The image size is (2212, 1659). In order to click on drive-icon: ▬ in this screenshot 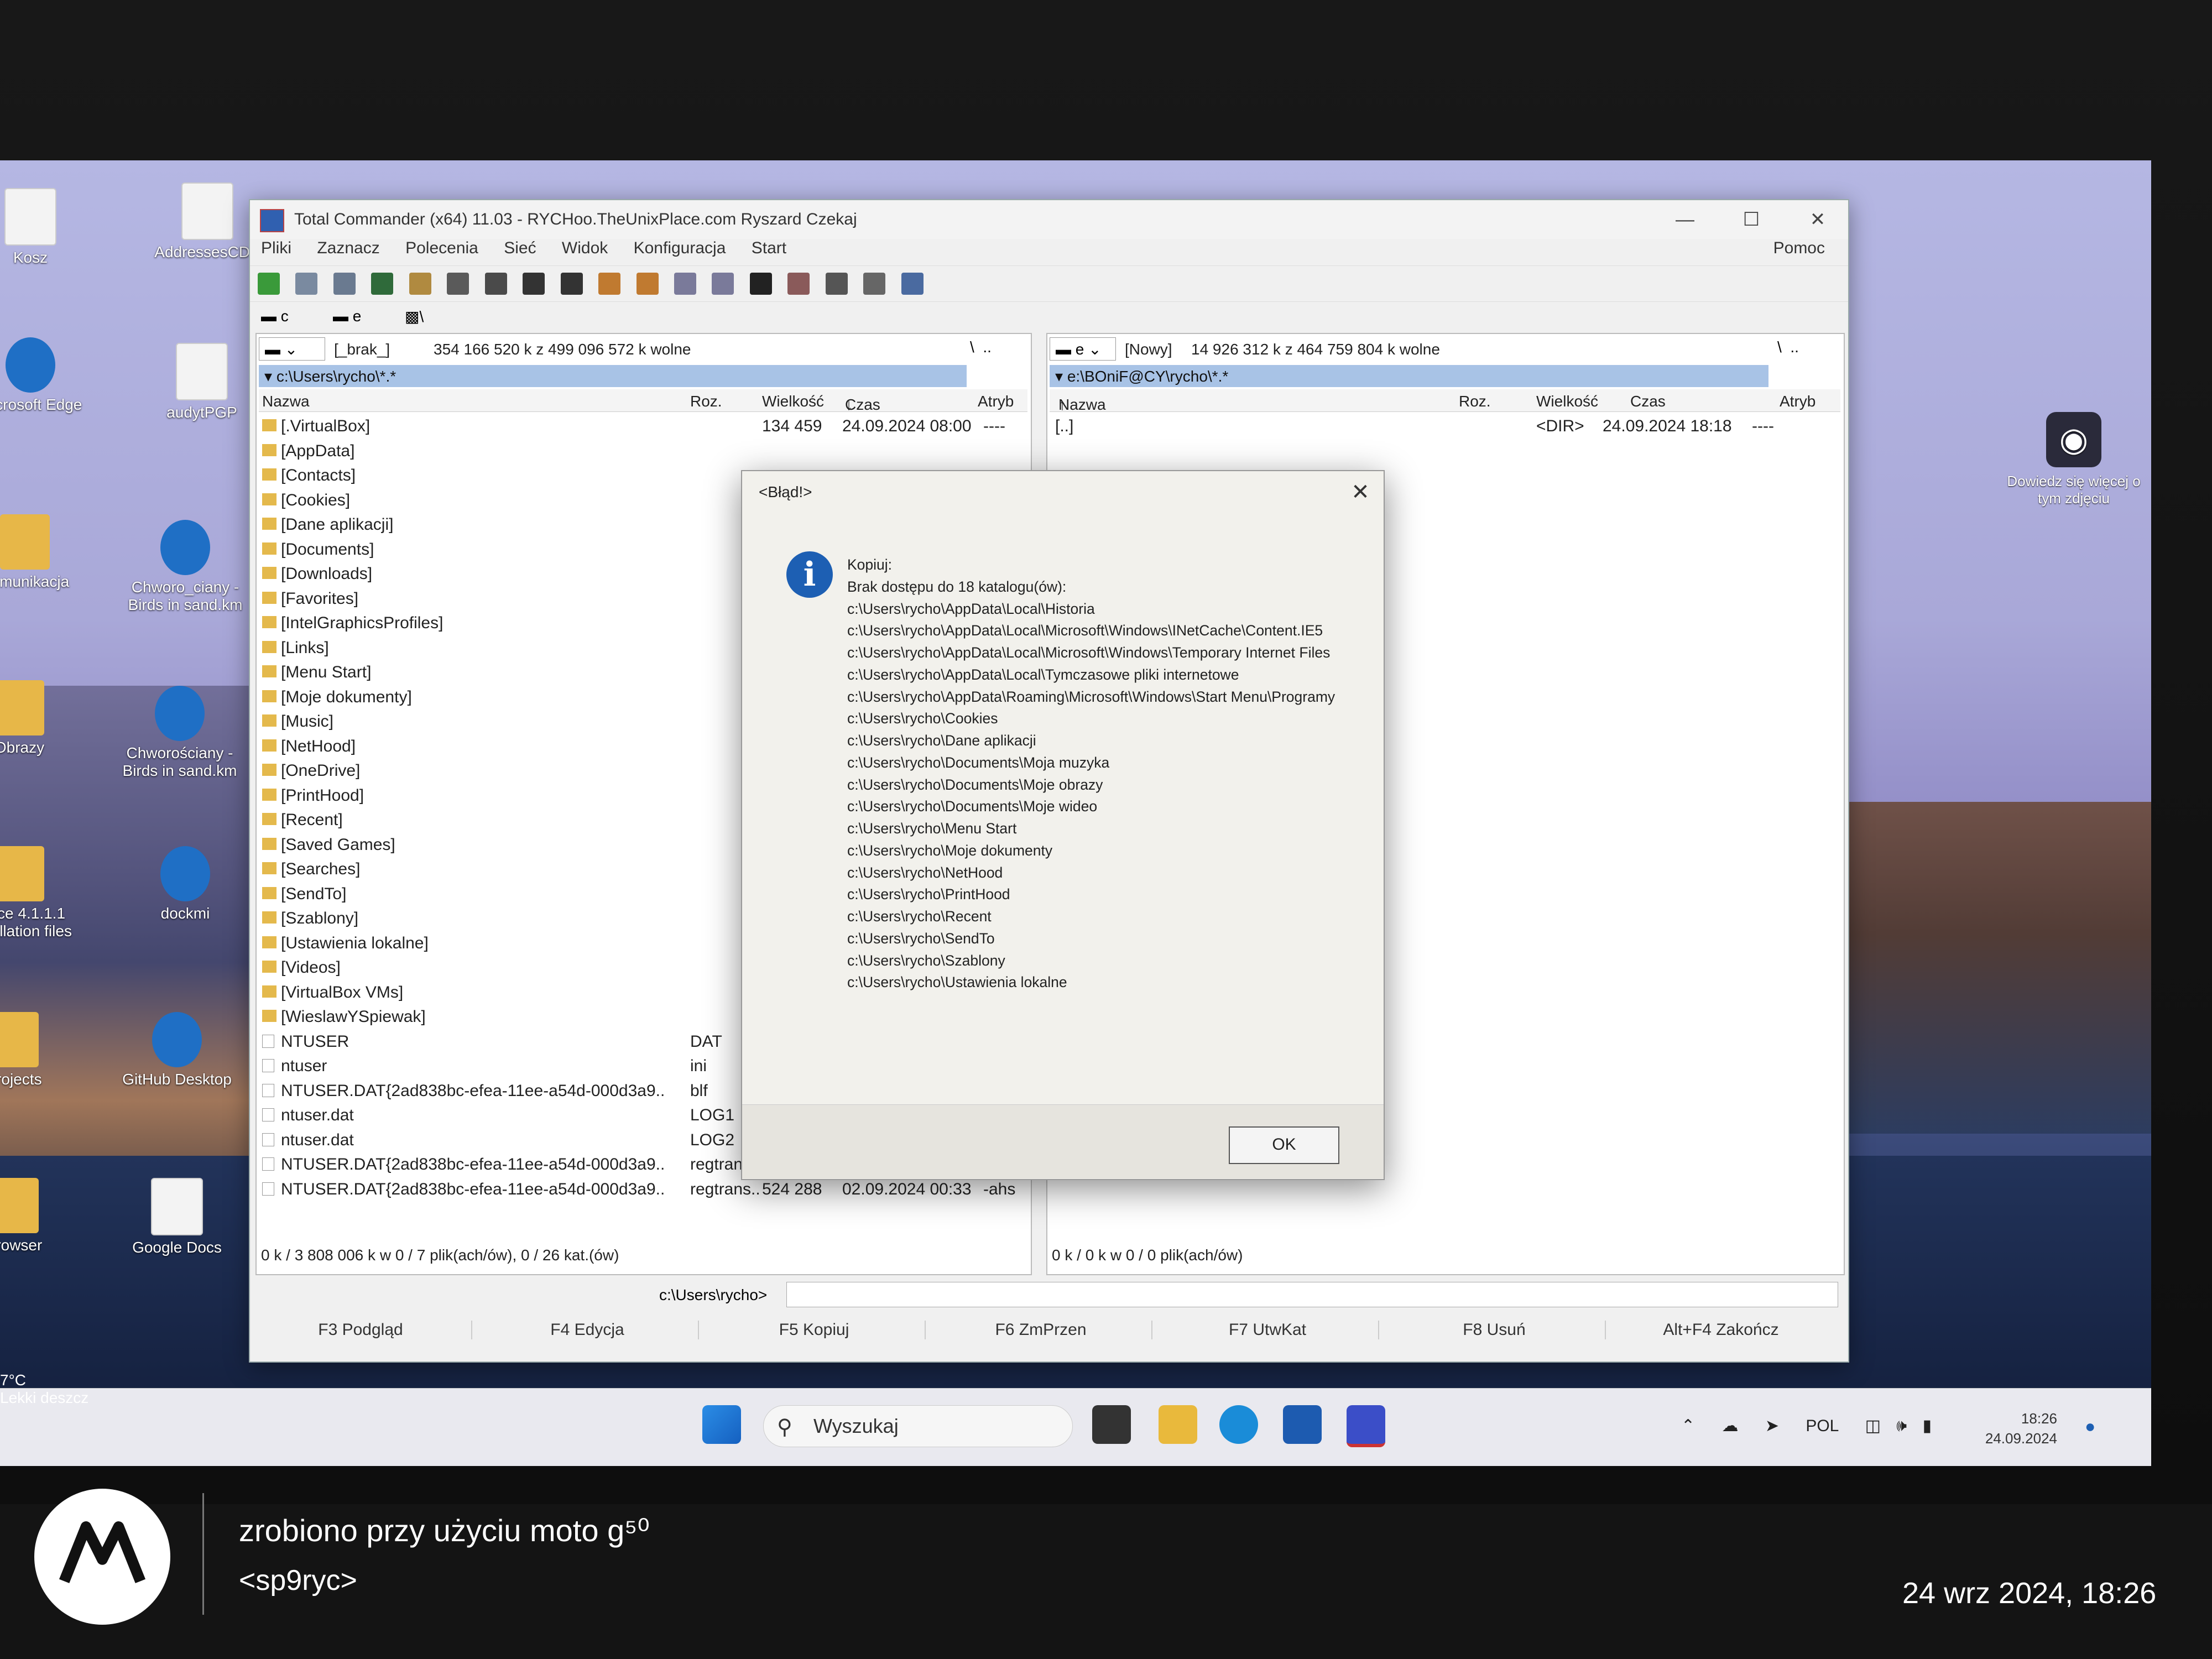, I will do `click(341, 316)`.